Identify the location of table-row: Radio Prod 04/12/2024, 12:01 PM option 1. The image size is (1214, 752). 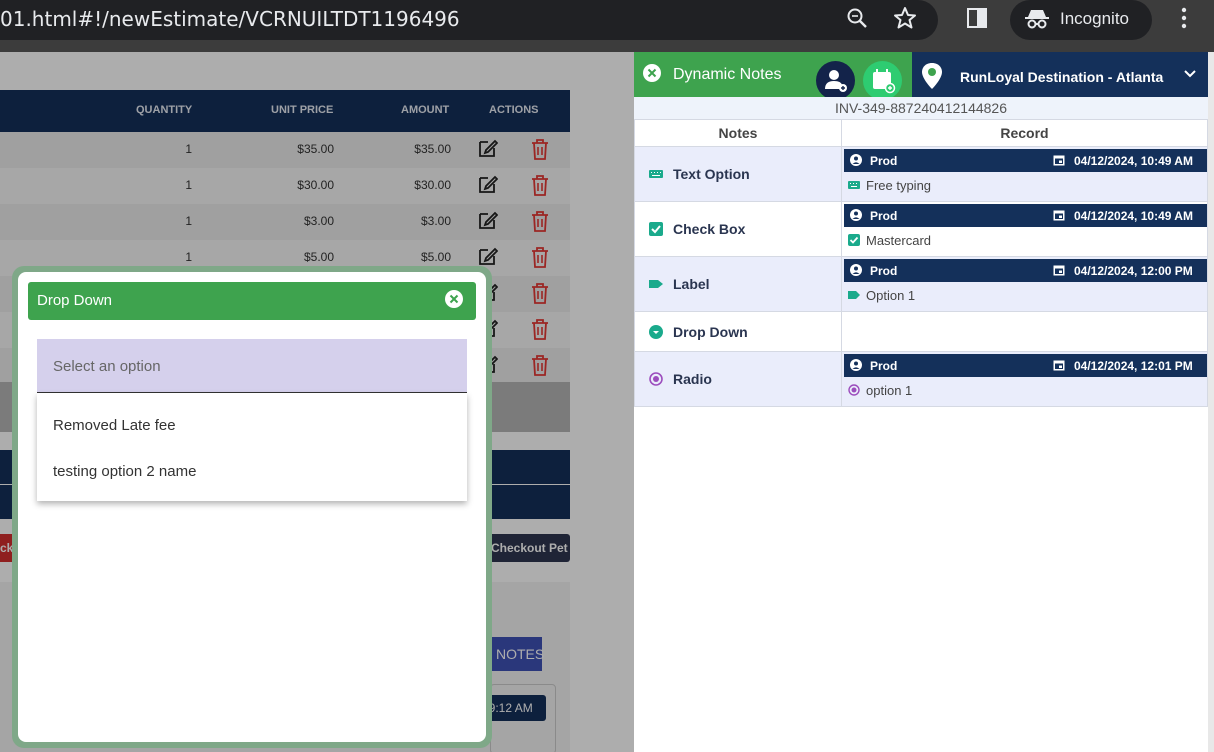
(921, 379).